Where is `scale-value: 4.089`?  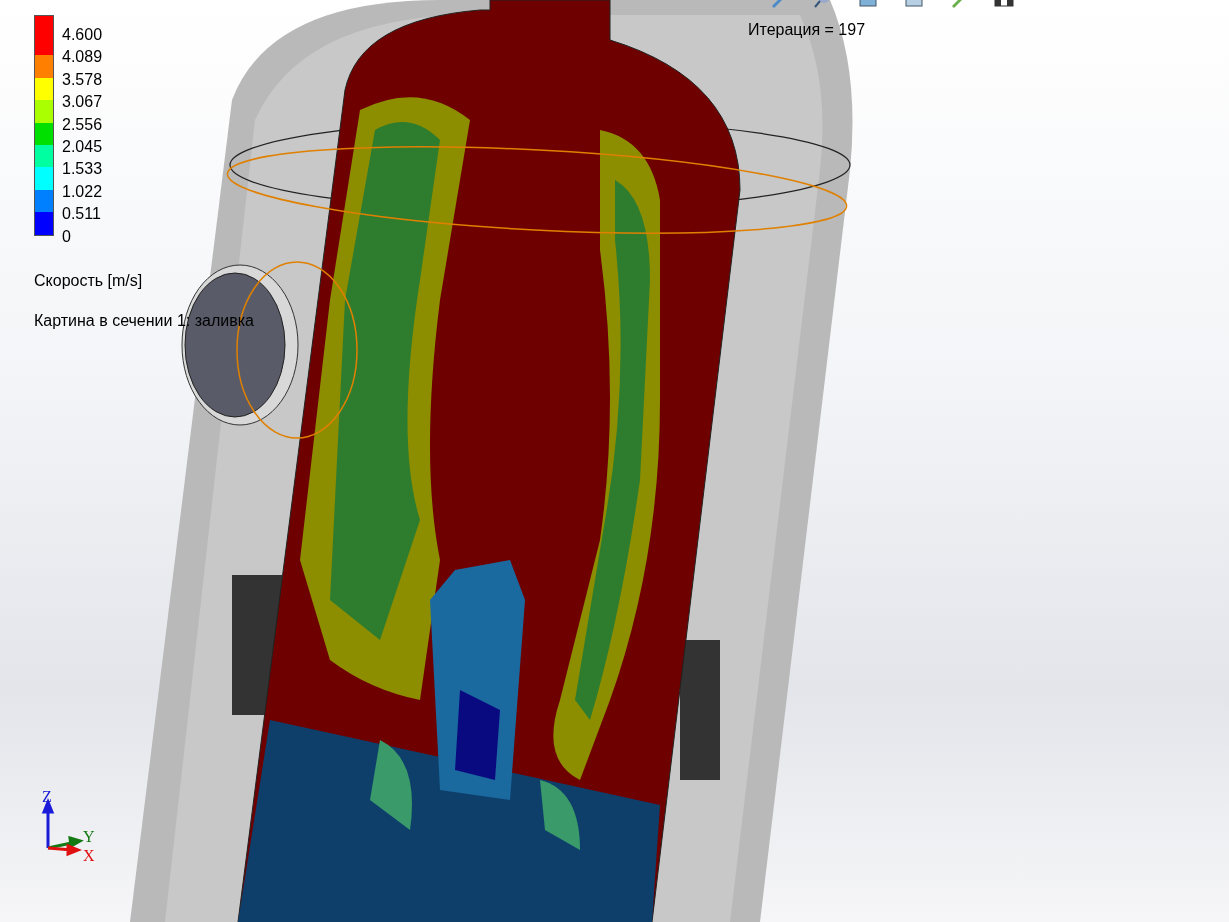 scale-value: 4.089 is located at coordinates (82, 57).